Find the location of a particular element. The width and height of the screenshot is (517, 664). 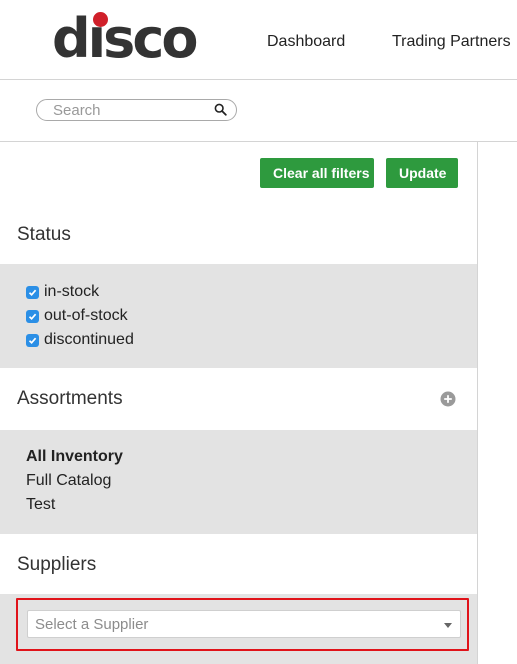

add-assortment-plus-icon is located at coordinates (448, 399).